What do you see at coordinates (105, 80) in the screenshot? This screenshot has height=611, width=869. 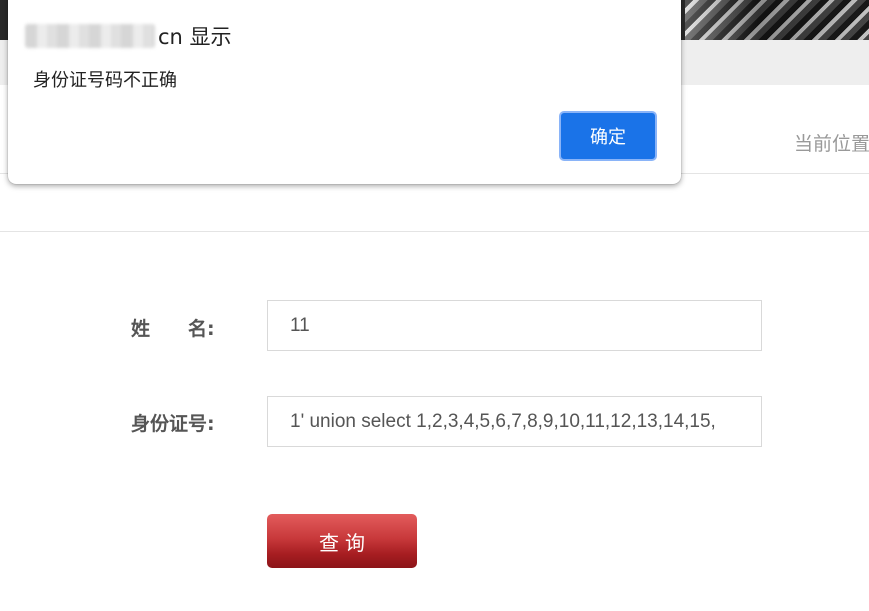 I see `dialog-message: 身份证号码不正确` at bounding box center [105, 80].